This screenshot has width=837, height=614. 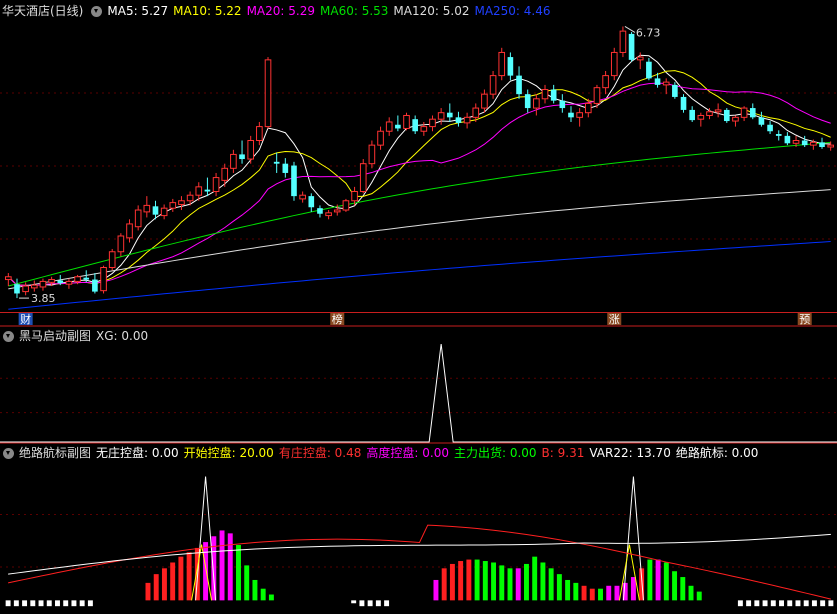 I want to click on high-label: 6.73, so click(x=648, y=32).